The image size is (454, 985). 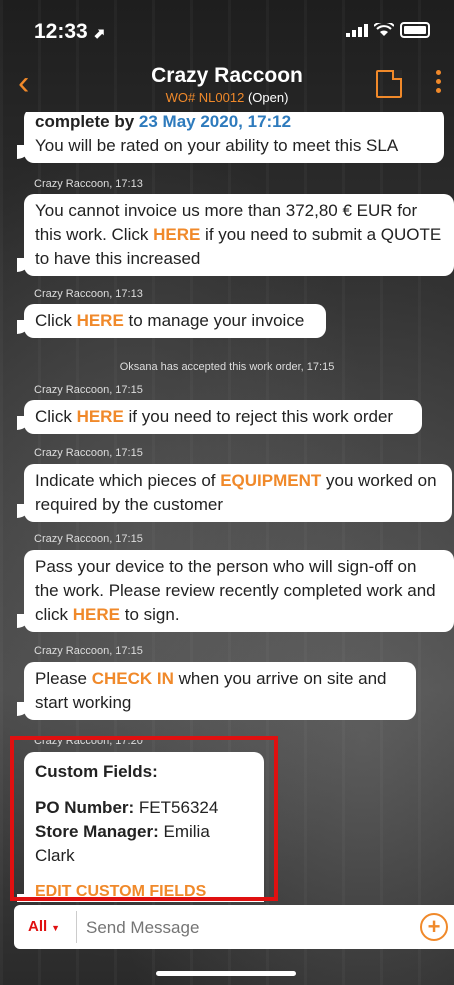 What do you see at coordinates (70, 31) in the screenshot?
I see `status-time: 12:33 ⬈` at bounding box center [70, 31].